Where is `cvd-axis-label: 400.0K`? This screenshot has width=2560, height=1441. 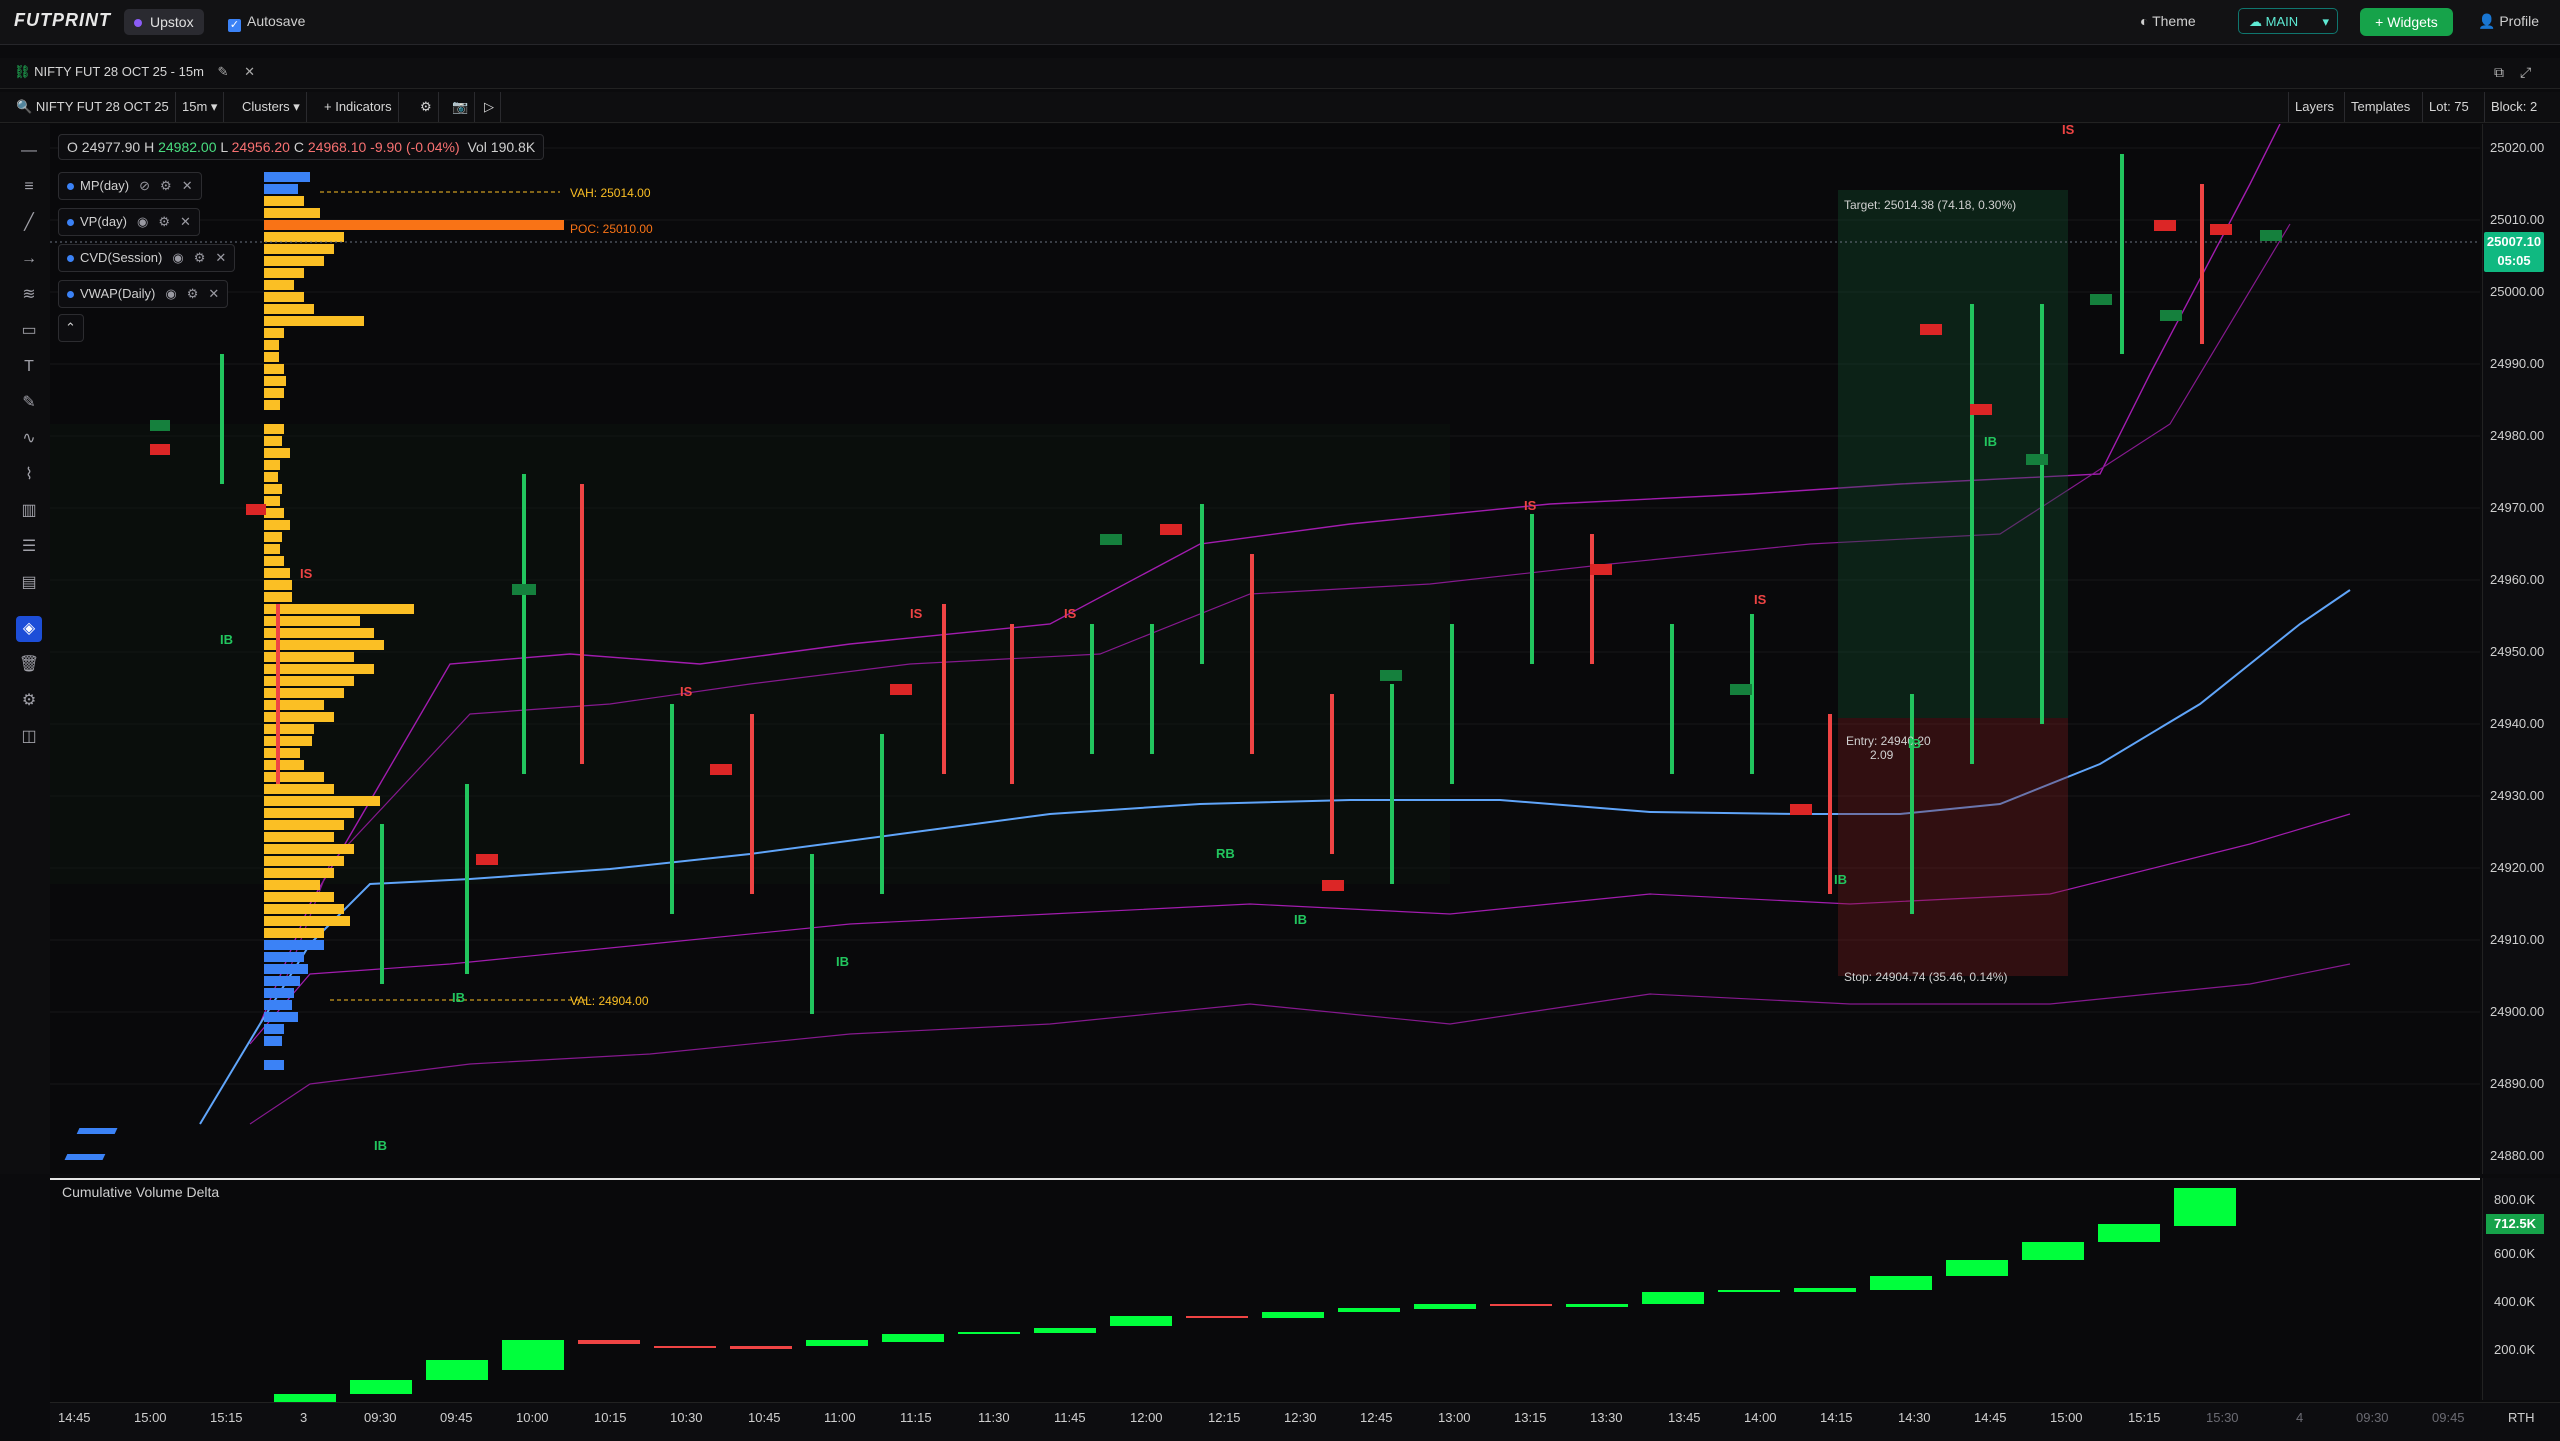 cvd-axis-label: 400.0K is located at coordinates (2515, 1301).